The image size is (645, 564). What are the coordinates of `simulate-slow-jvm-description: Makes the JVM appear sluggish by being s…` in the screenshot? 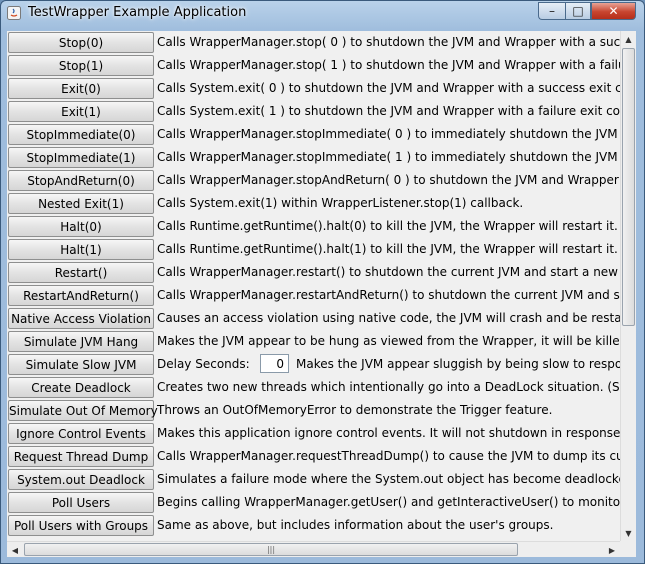 It's located at (458, 364).